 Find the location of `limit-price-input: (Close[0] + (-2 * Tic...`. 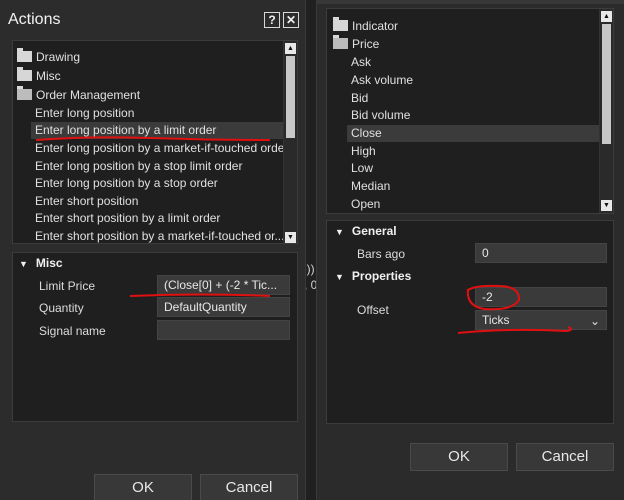

limit-price-input: (Close[0] + (-2 * Tic... is located at coordinates (223, 285).